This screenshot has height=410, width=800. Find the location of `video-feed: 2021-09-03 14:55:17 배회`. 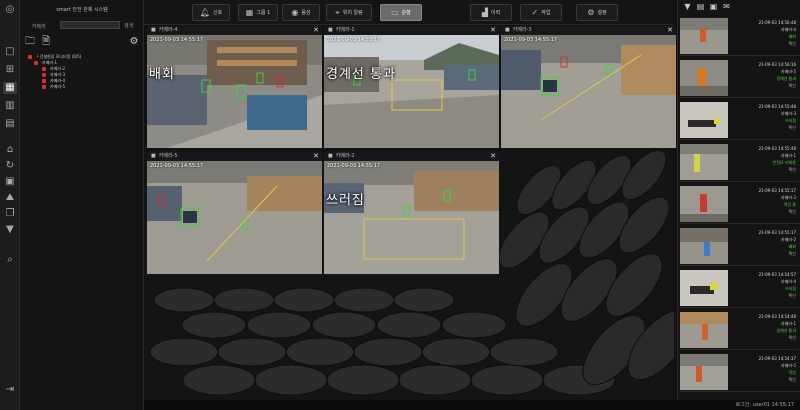

video-feed: 2021-09-03 14:55:17 배회 is located at coordinates (234, 91).